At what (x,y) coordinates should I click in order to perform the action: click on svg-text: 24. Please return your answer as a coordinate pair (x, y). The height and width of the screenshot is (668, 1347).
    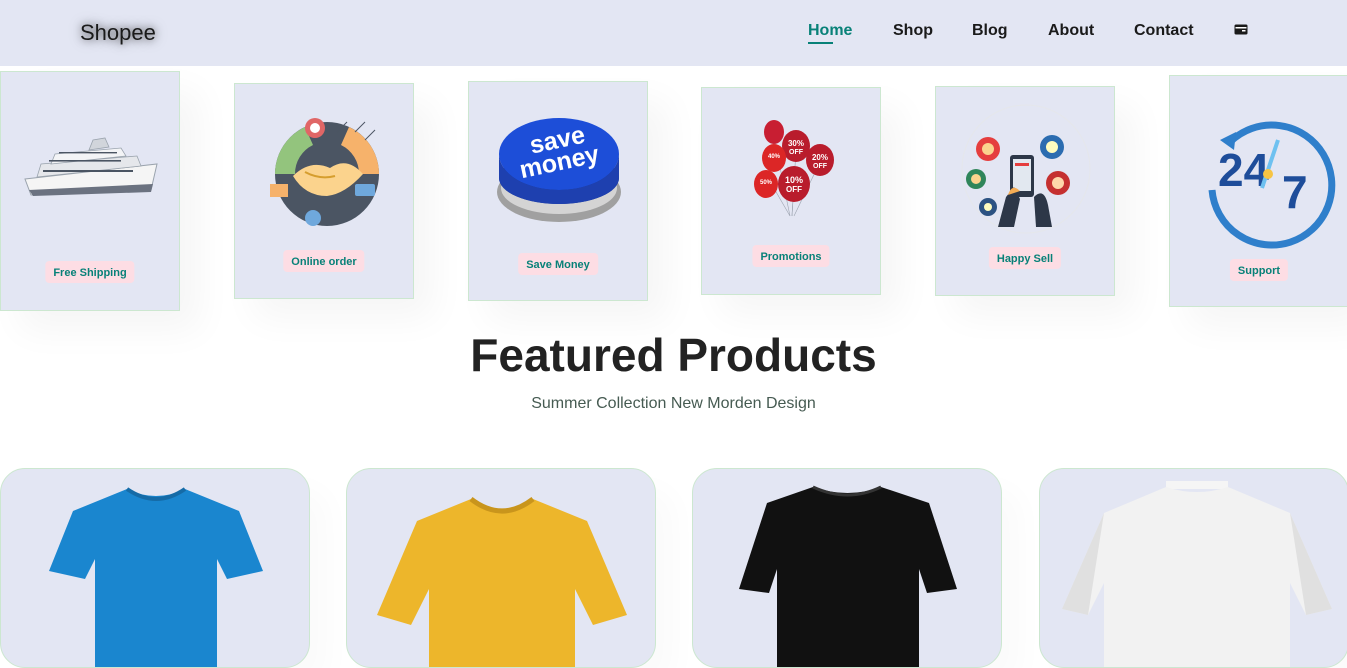
    Looking at the image, I should click on (1244, 170).